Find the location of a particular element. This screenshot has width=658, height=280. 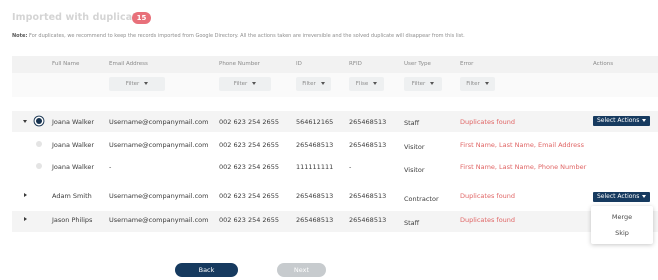

filter-user-type: Filter is located at coordinates (423, 84).